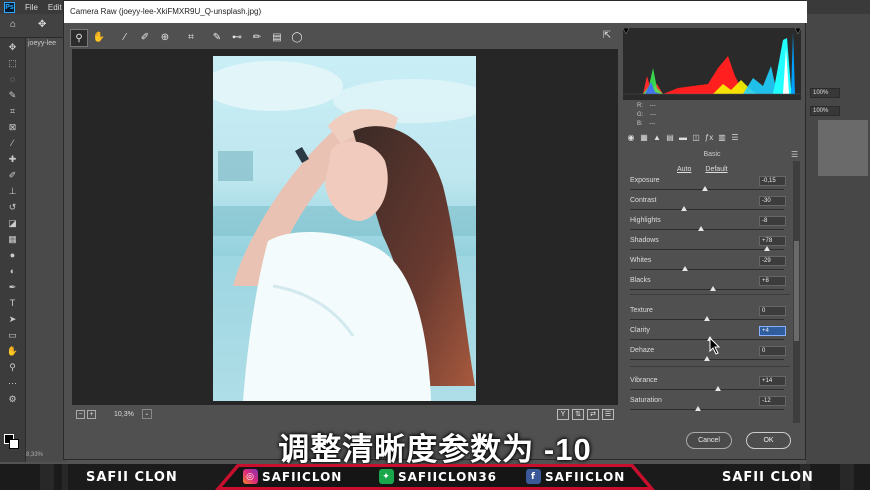 The height and width of the screenshot is (490, 870). I want to click on edit-toolbar-icon: ⚙, so click(13, 399).